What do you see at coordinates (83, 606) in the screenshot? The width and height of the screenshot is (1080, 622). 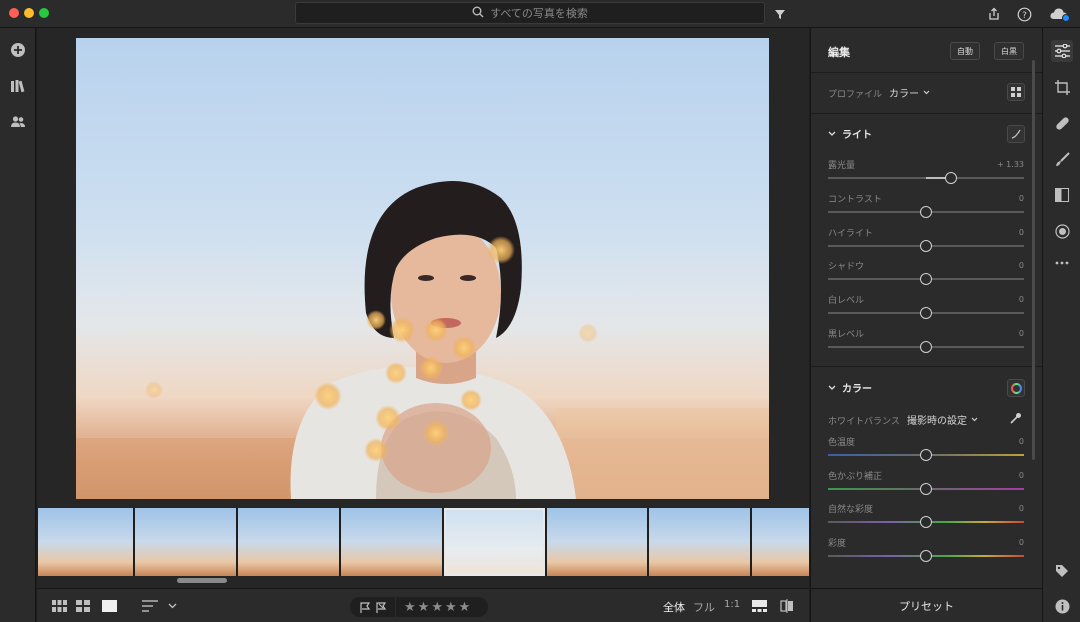 I see `square-grid-icon` at bounding box center [83, 606].